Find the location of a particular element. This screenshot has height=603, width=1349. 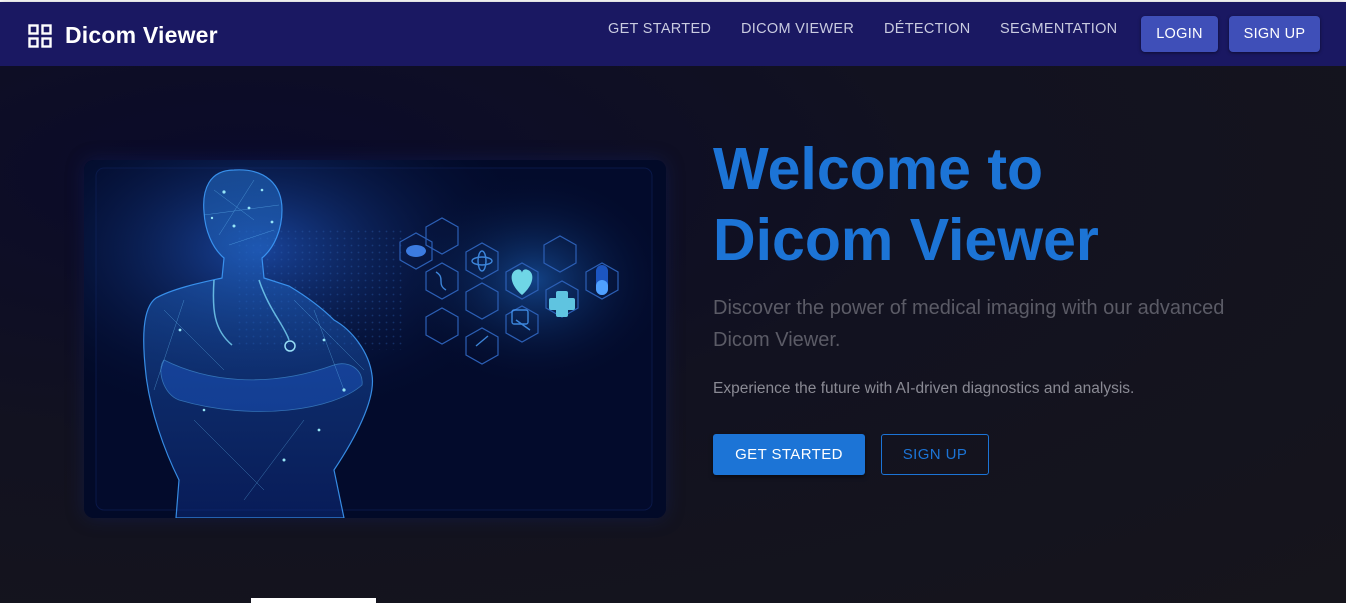

hero-title: Welcome to Dicom Viewer is located at coordinates (1013, 205).